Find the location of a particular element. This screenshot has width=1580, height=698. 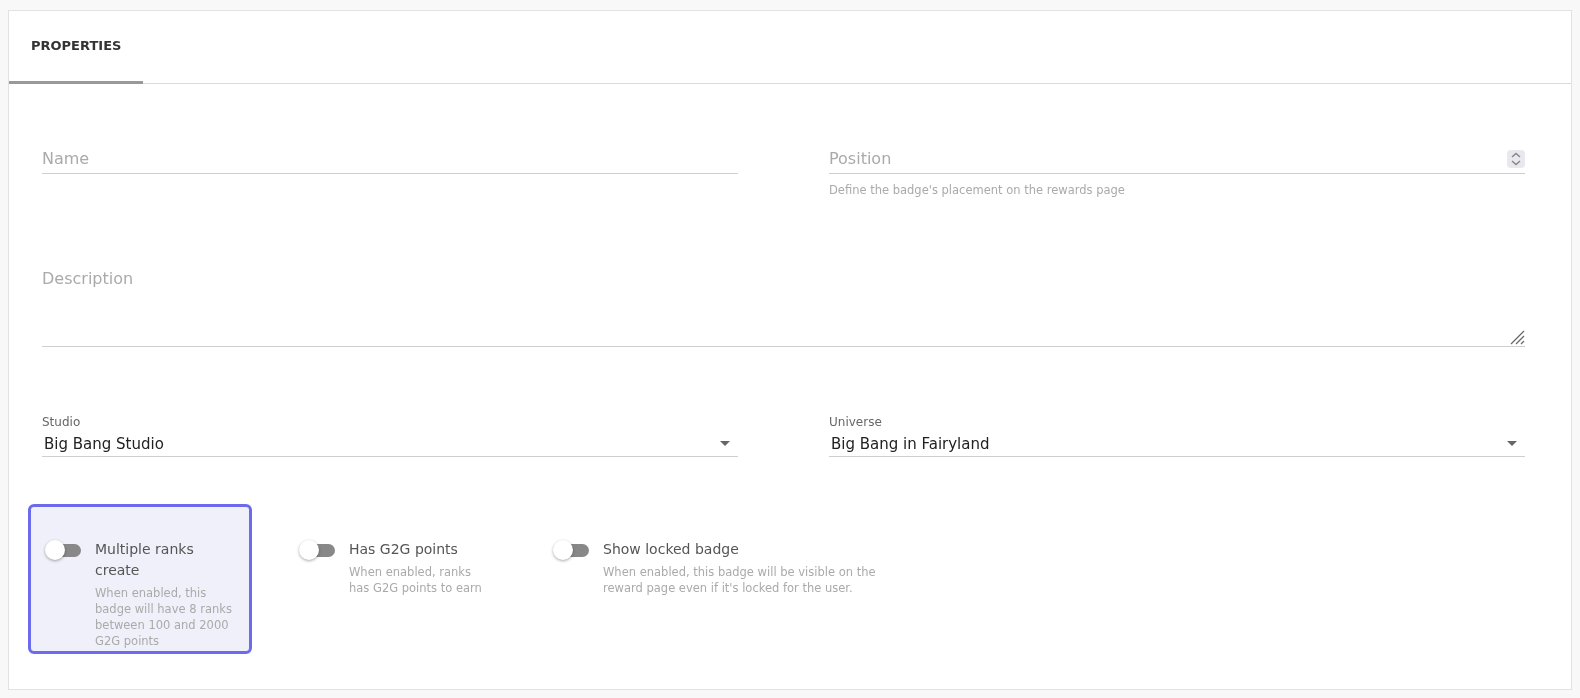

select-label: Universe is located at coordinates (856, 423).